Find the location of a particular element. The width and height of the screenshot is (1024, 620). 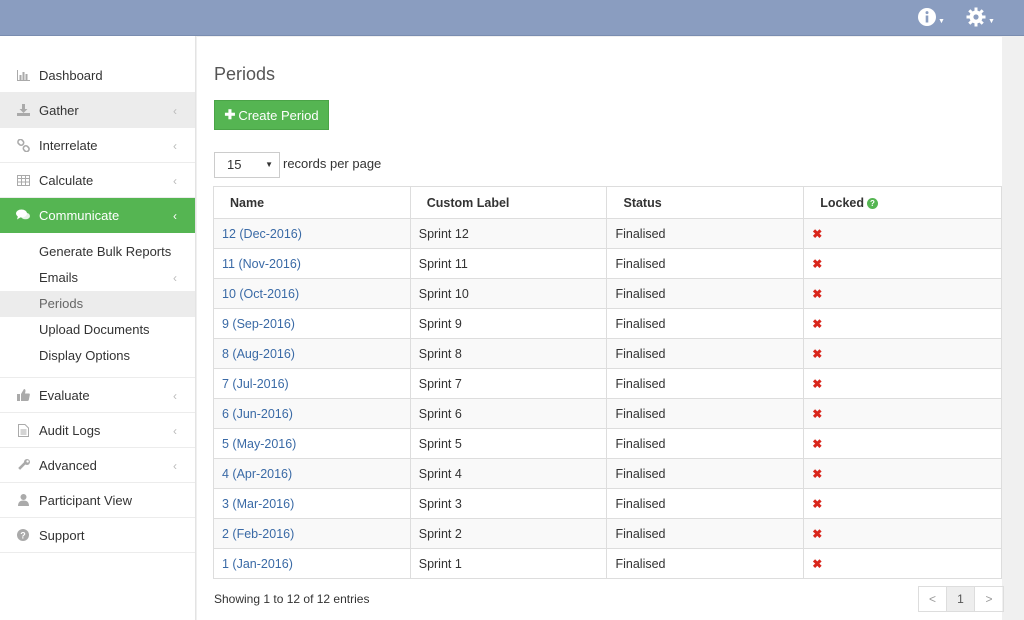

sidebar-item-gather: Gather ‹ is located at coordinates (97, 110).